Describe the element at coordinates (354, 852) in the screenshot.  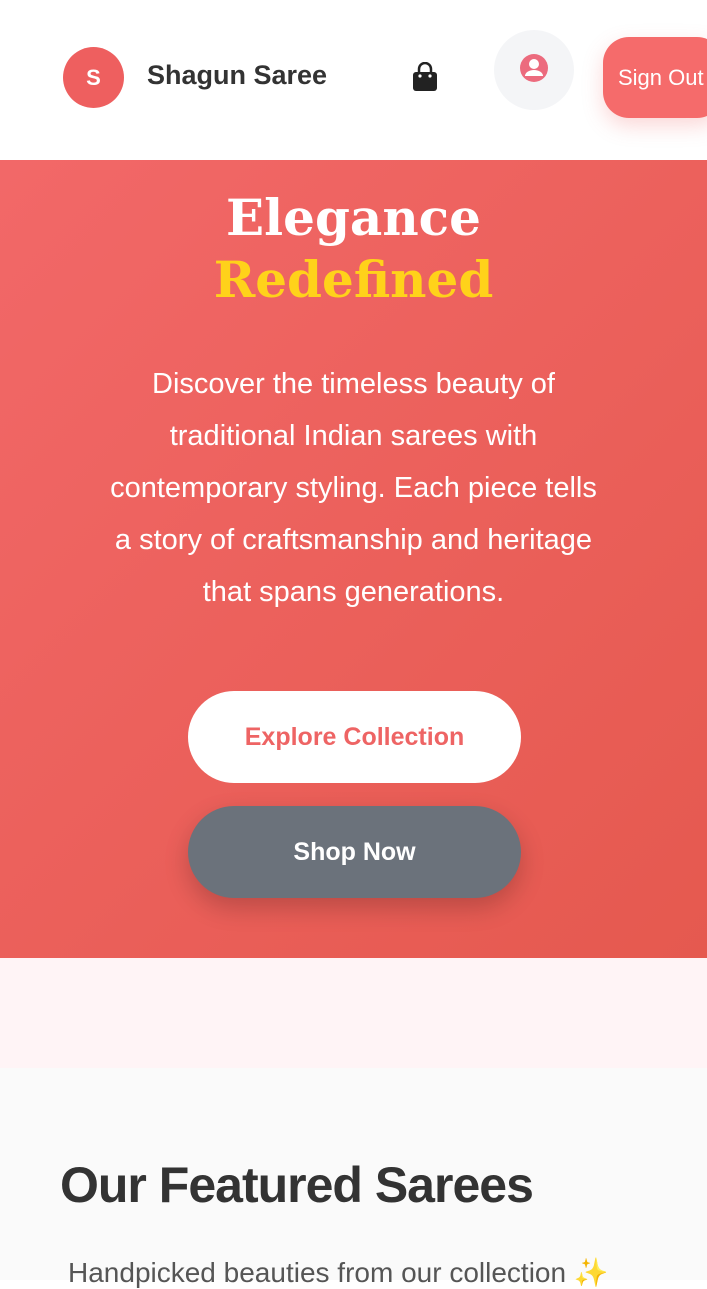
I see `shop-now-button: Shop Now` at that location.